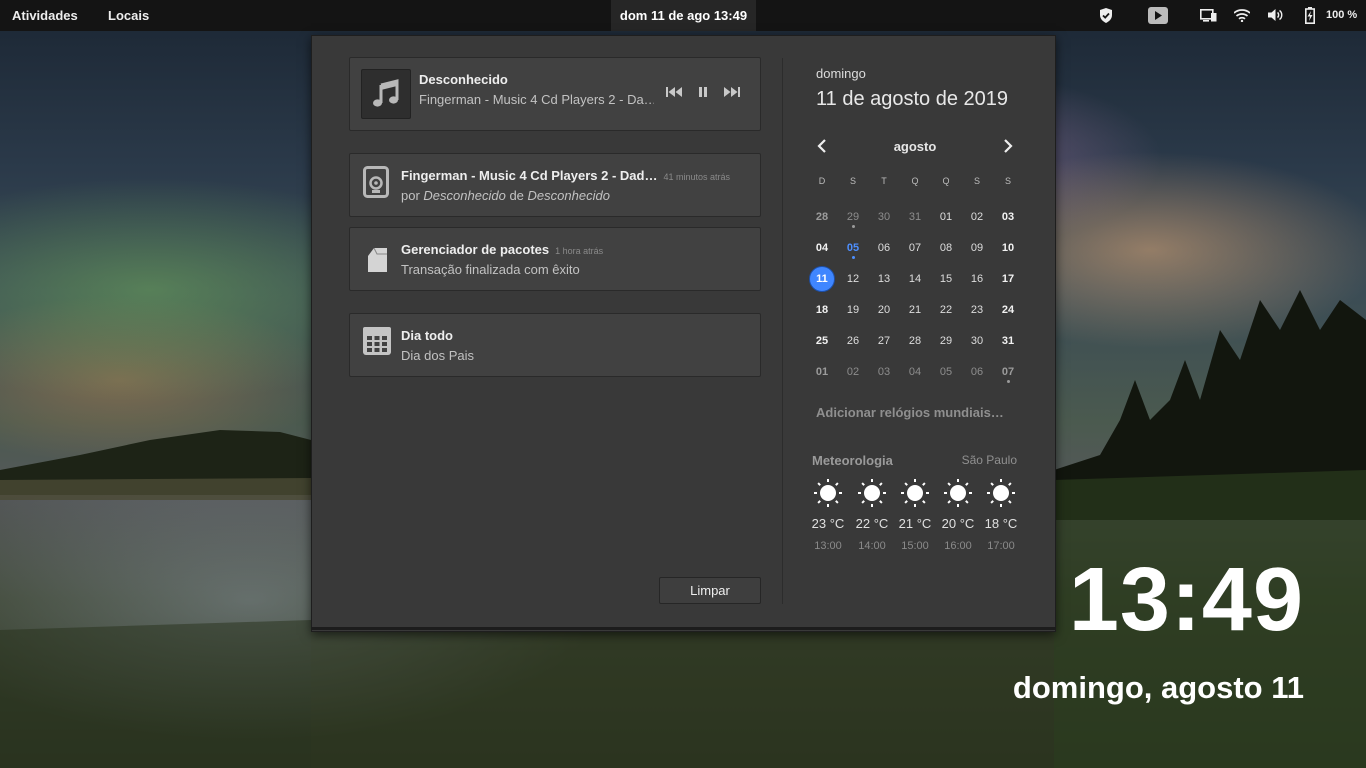 The width and height of the screenshot is (1366, 768). What do you see at coordinates (1186, 600) in the screenshot?
I see `desktop-clock-time: 13:49` at bounding box center [1186, 600].